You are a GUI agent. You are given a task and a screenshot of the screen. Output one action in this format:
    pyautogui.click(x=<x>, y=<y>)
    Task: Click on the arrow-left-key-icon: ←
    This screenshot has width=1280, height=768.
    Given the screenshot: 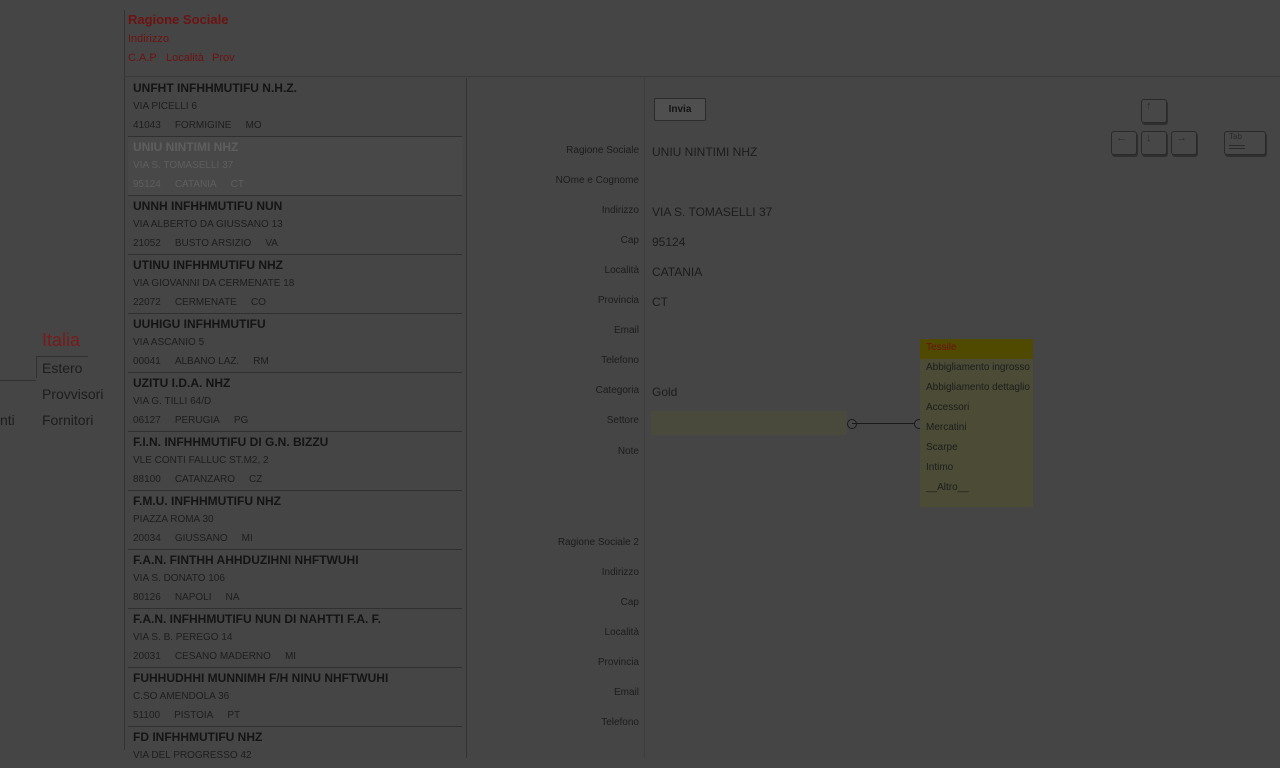 What is the action you would take?
    pyautogui.click(x=1124, y=143)
    